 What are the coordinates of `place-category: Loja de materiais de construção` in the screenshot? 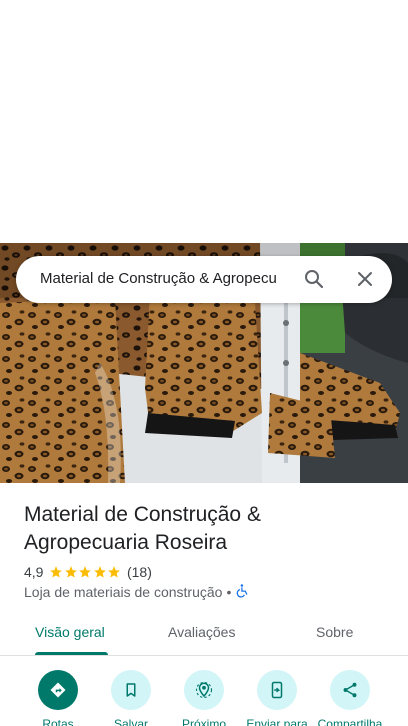 It's located at (123, 592).